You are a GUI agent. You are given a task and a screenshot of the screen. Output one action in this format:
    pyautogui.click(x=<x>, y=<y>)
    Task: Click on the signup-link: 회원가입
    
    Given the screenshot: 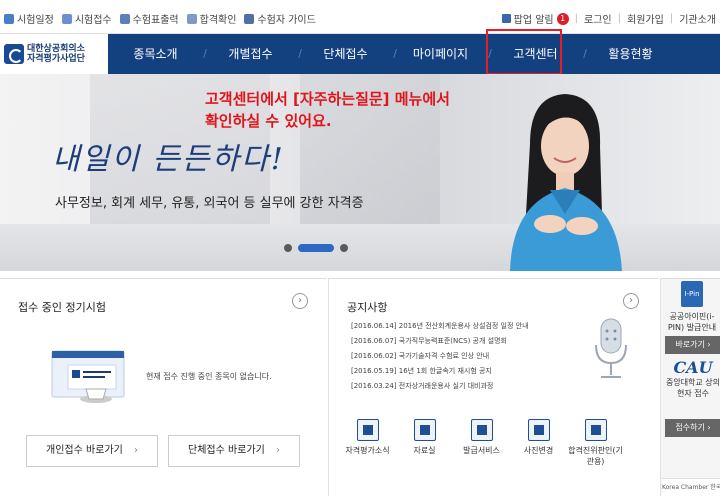 What is the action you would take?
    pyautogui.click(x=645, y=18)
    